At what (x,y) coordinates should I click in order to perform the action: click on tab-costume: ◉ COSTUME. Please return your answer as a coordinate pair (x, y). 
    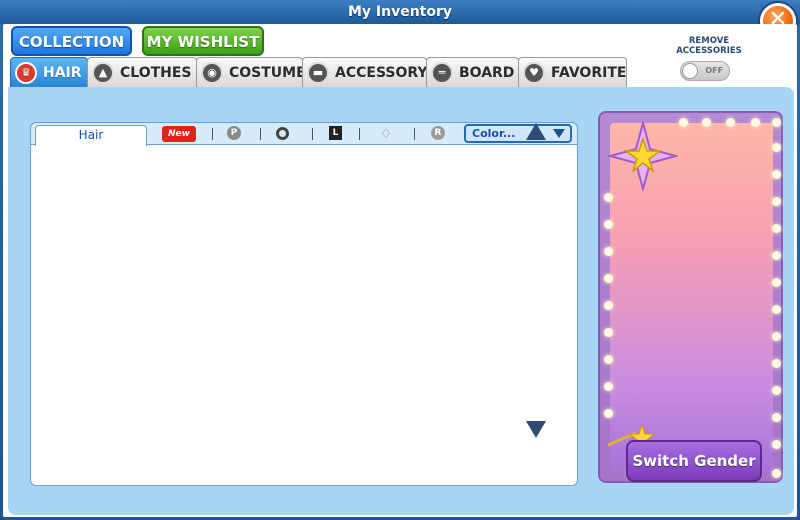
    Looking at the image, I should click on (251, 72).